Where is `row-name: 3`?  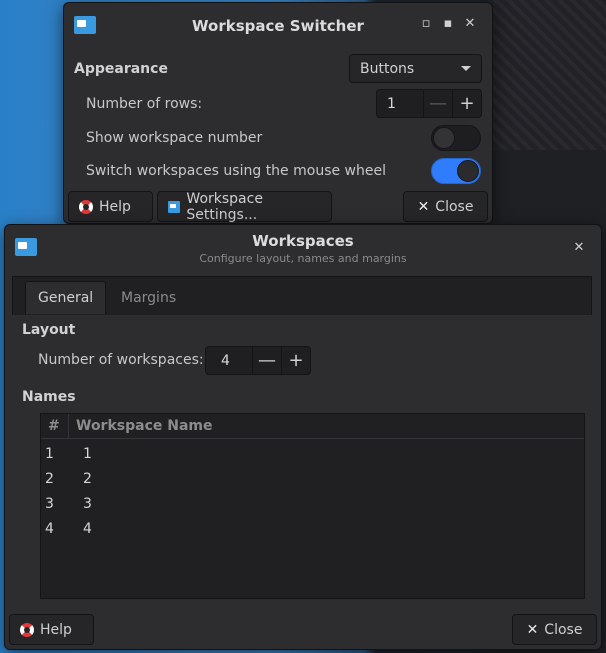
row-name: 3 is located at coordinates (87, 504).